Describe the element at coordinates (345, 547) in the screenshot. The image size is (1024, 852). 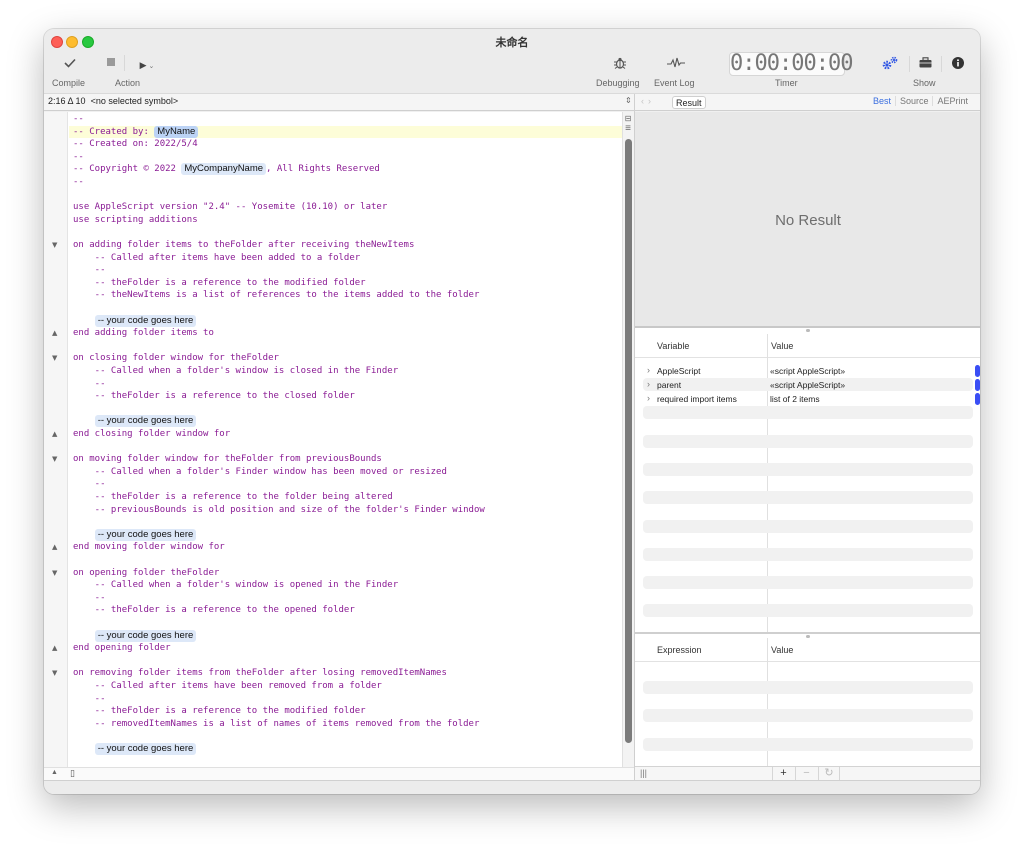
I see `code-line: end moving folder window for` at that location.